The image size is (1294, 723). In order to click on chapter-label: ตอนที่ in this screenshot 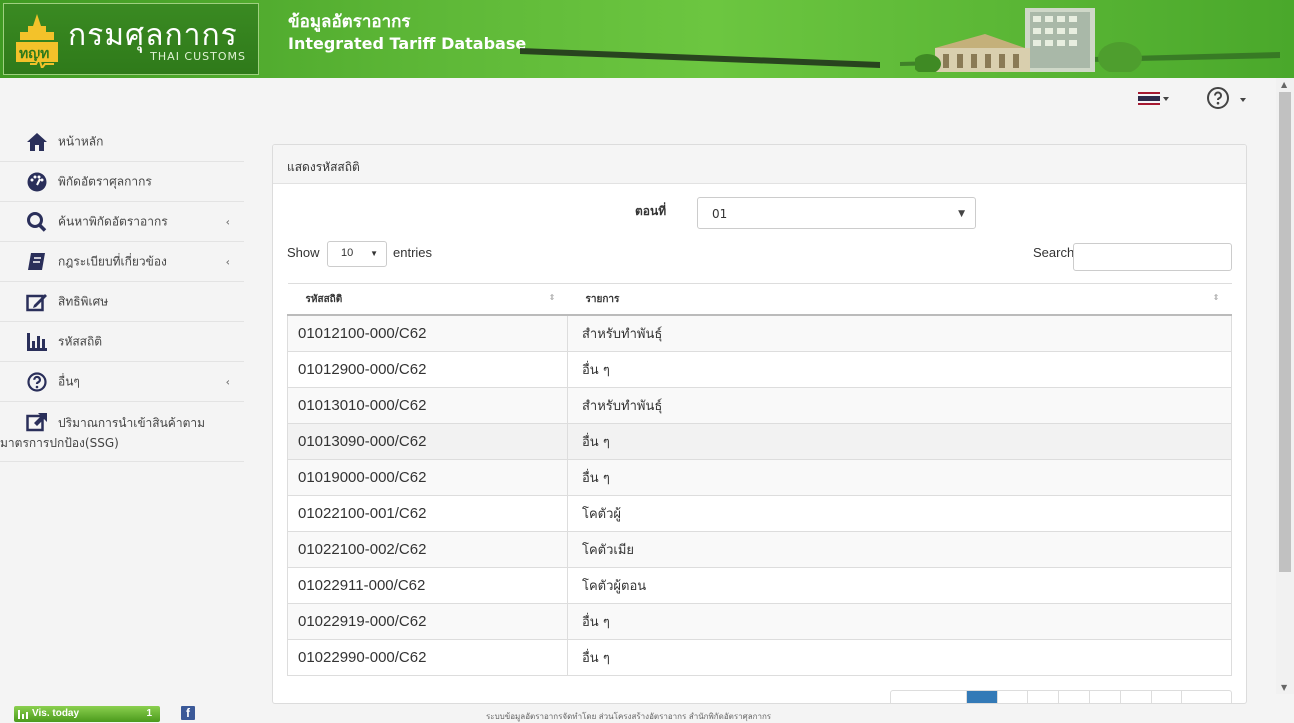, I will do `click(651, 211)`.